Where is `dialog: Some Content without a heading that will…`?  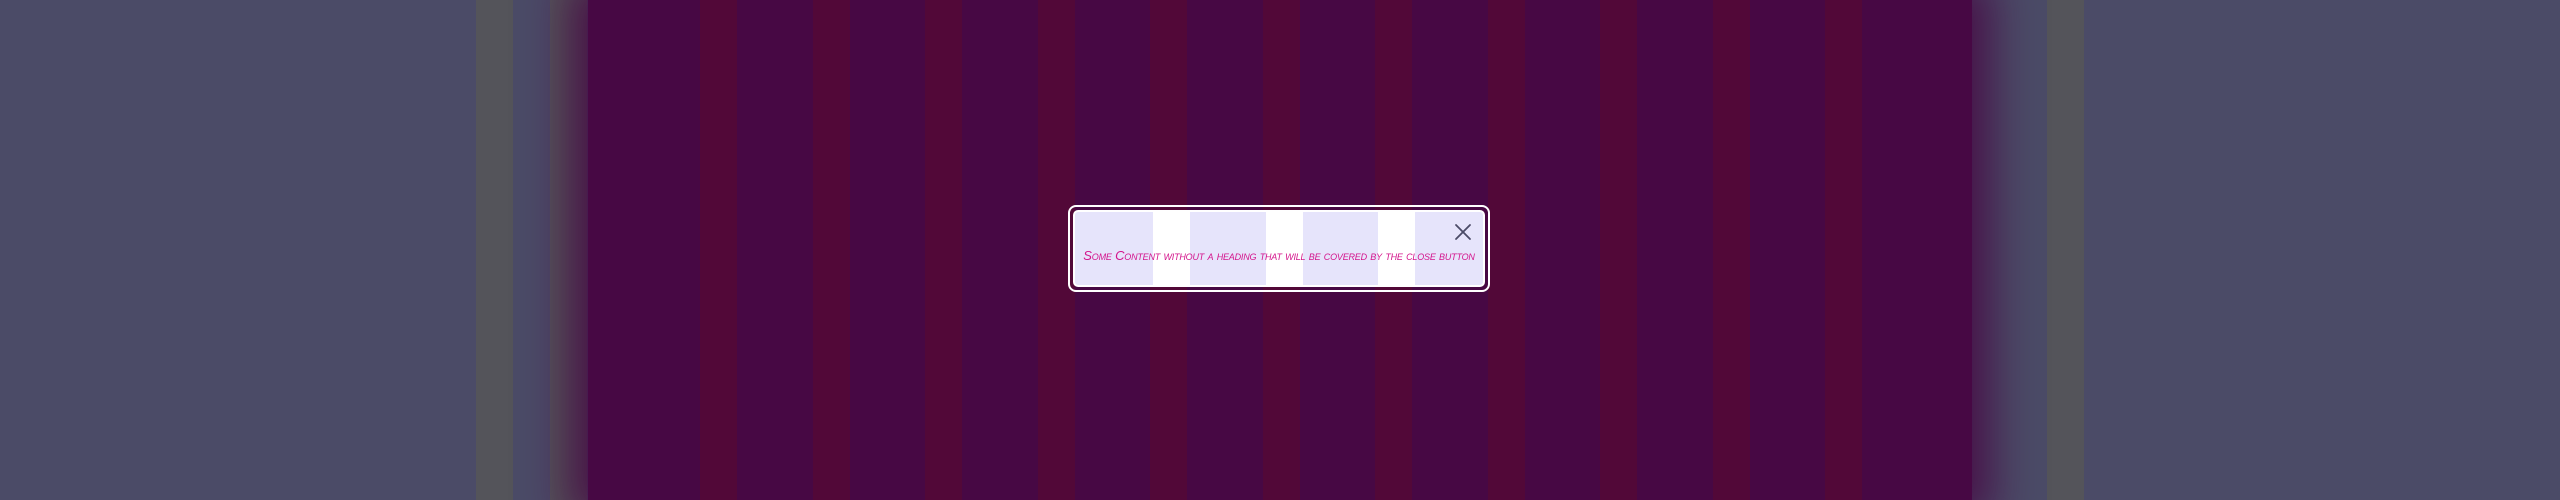 dialog: Some Content without a heading that will… is located at coordinates (1279, 248).